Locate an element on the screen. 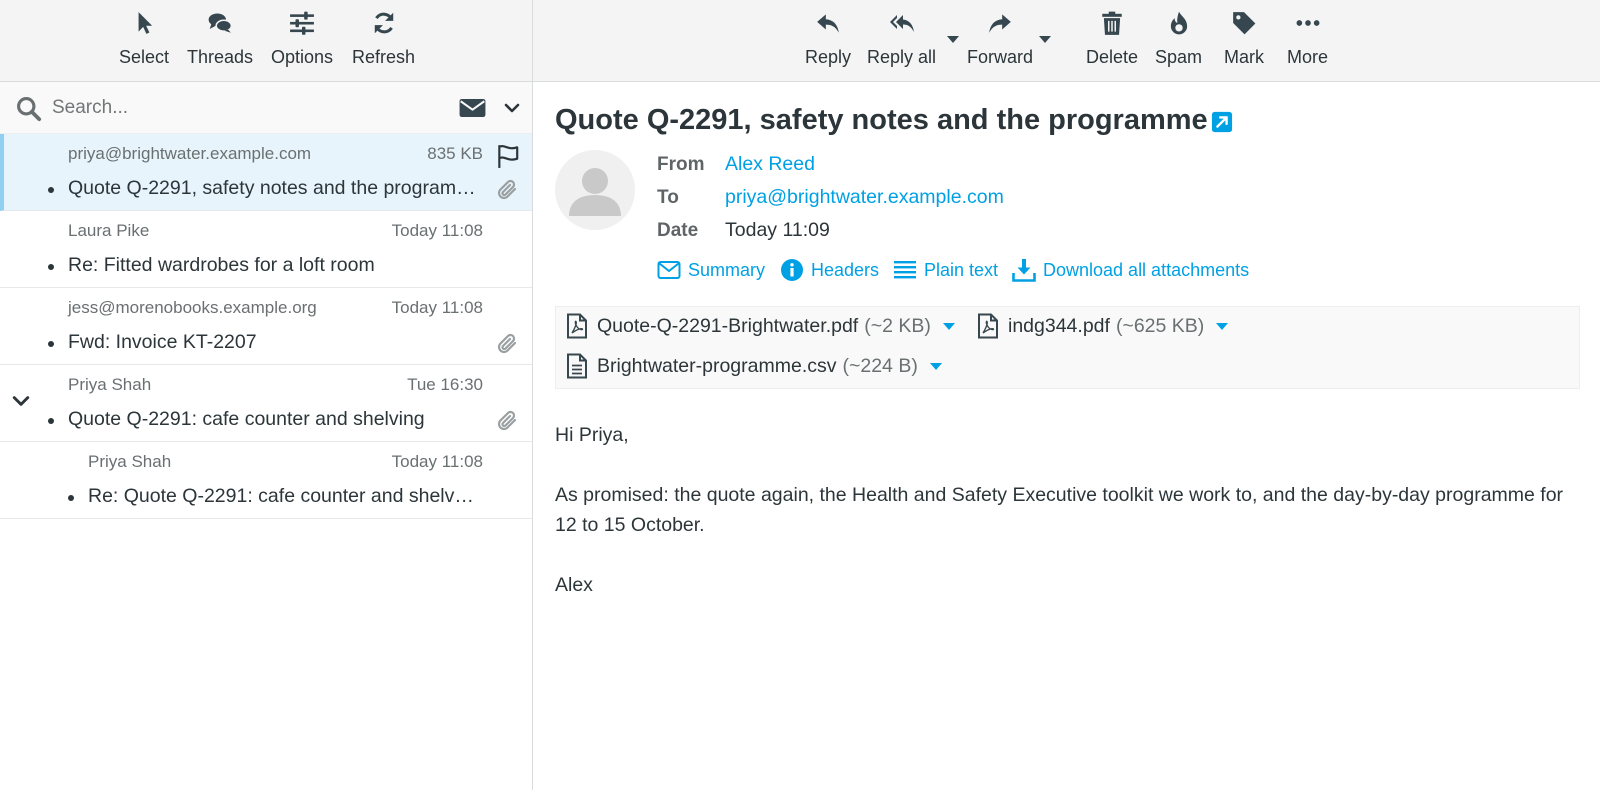  threads-label: Threads is located at coordinates (220, 57).